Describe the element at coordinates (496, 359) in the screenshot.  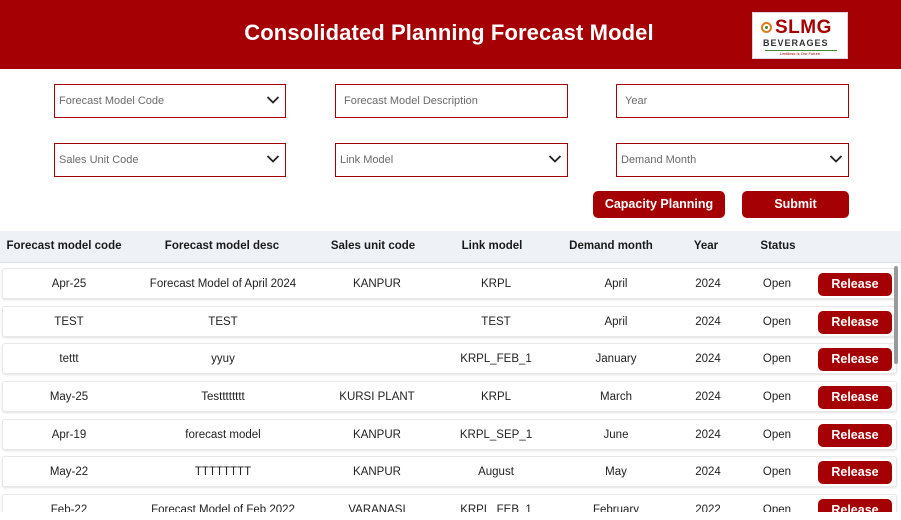
I see `cell-link-model: KRPL_FEB_1` at that location.